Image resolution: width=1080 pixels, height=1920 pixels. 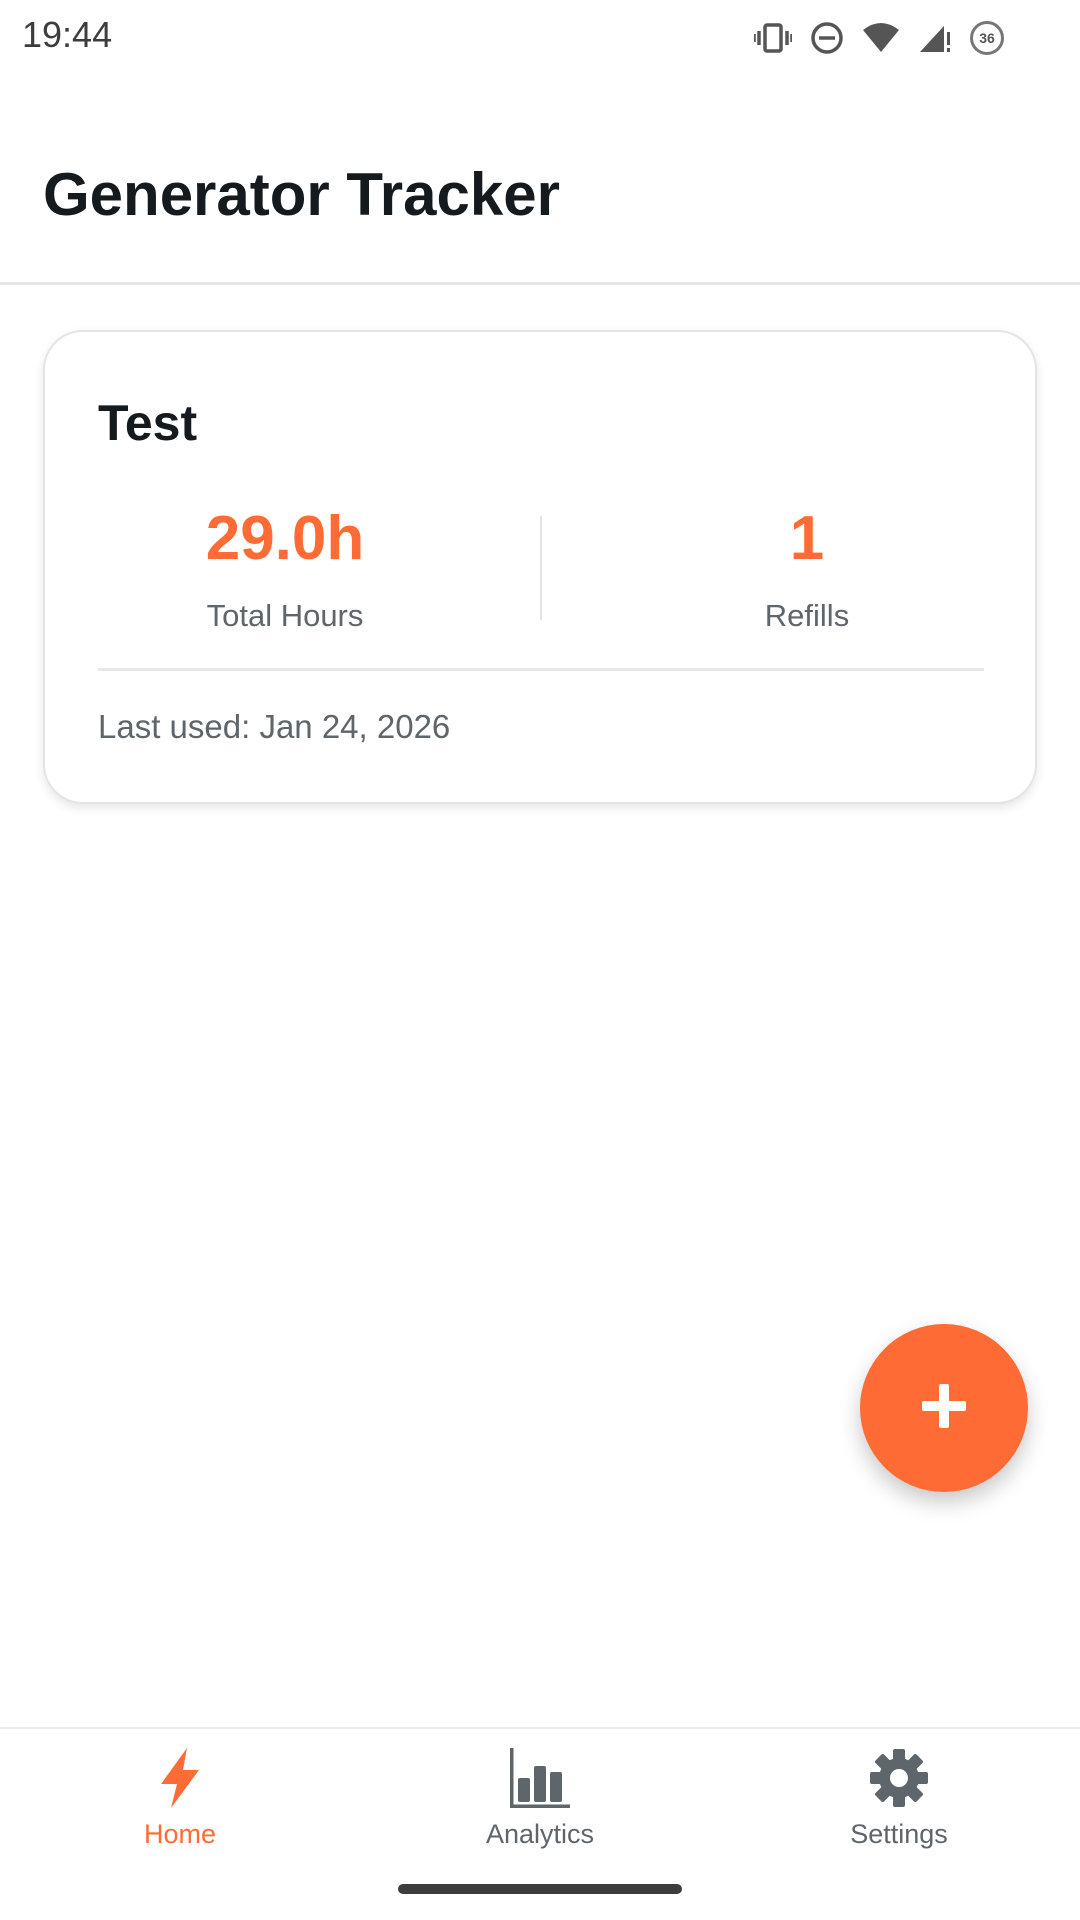 I want to click on vibrate-icon, so click(x=773, y=38).